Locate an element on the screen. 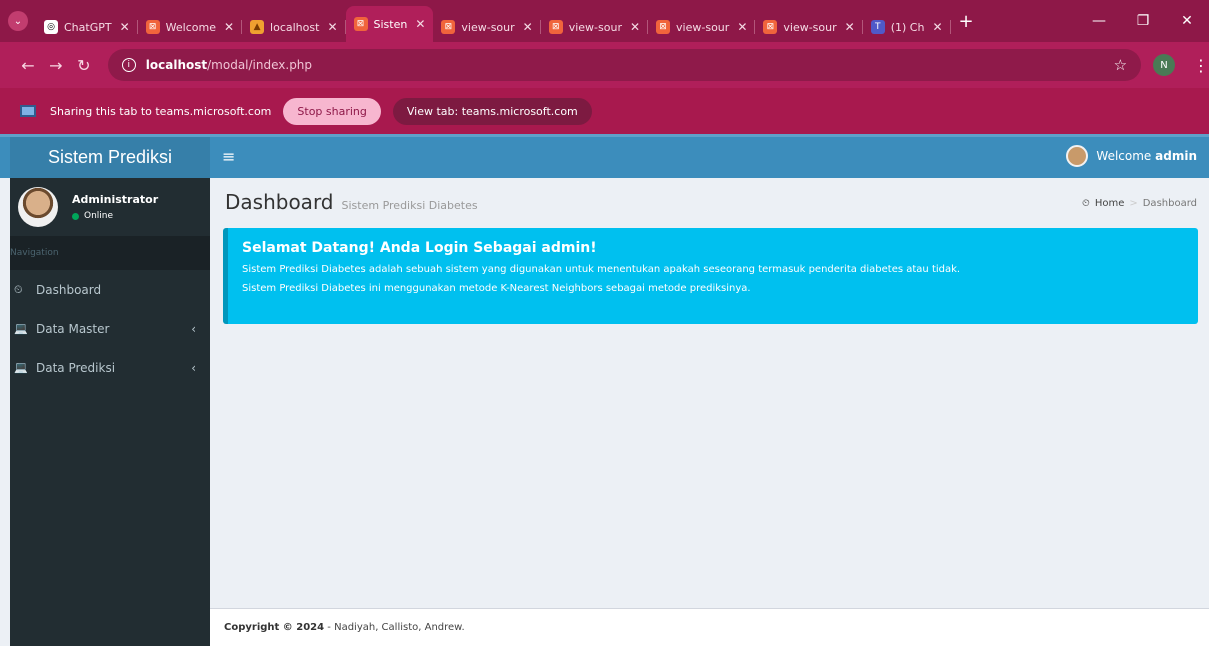 Image resolution: width=1209 pixels, height=646 pixels. sidebar-item-data-master: 💻 Data Master ‹ is located at coordinates (110, 328).